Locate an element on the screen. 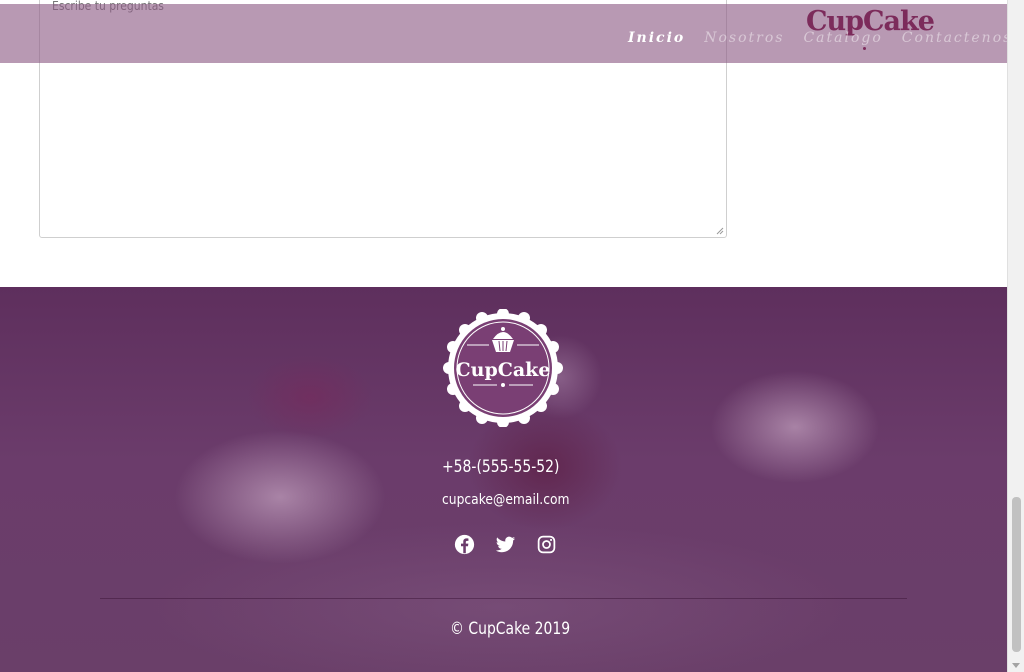  footer-logo-badge: CupCake is located at coordinates (503, 368).